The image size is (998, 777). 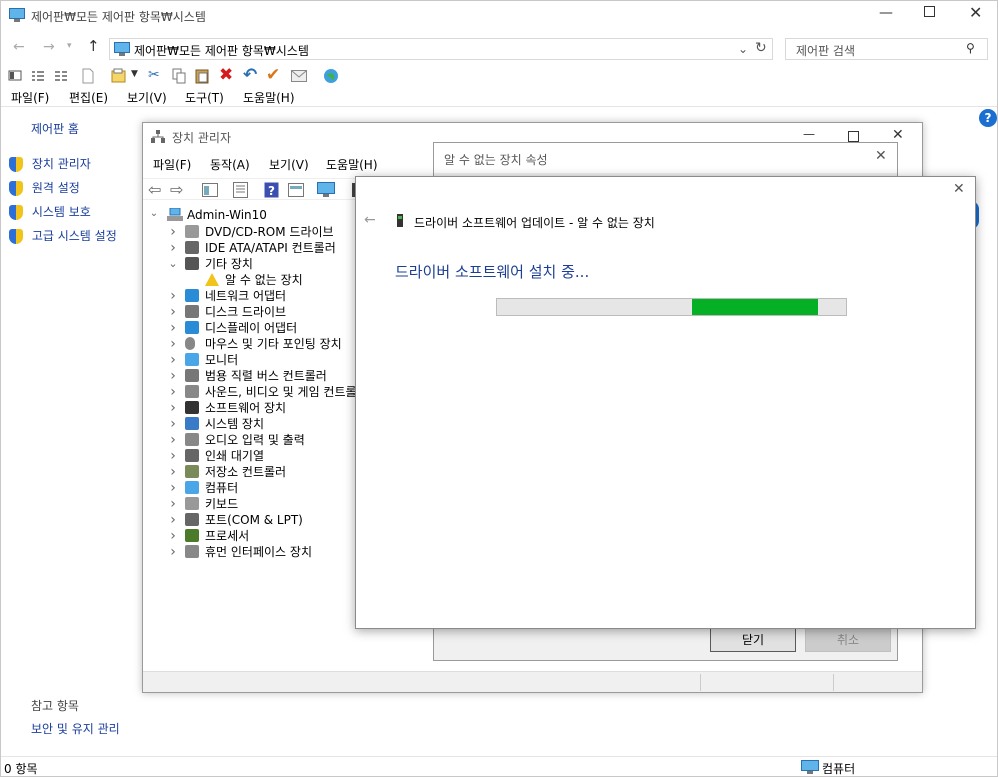 What do you see at coordinates (988, 118) in the screenshot?
I see `help-icon: ?` at bounding box center [988, 118].